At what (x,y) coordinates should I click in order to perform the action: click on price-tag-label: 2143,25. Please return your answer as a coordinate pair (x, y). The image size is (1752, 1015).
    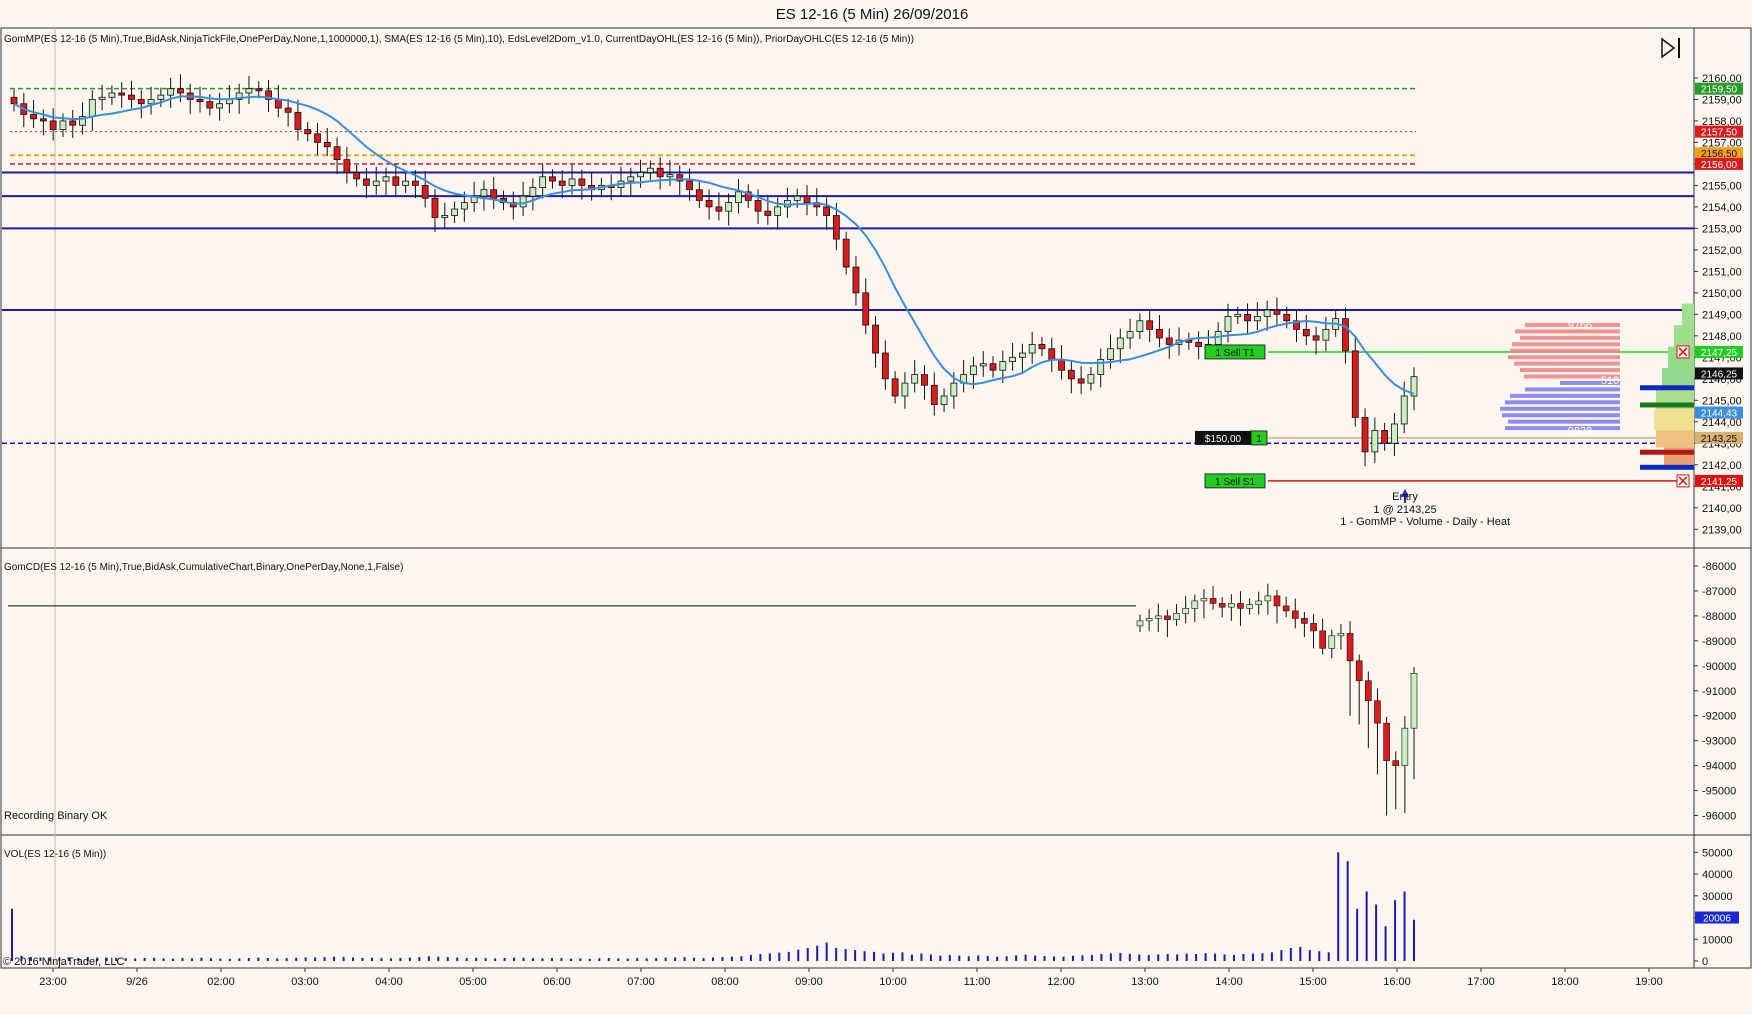
    Looking at the image, I should click on (1719, 439).